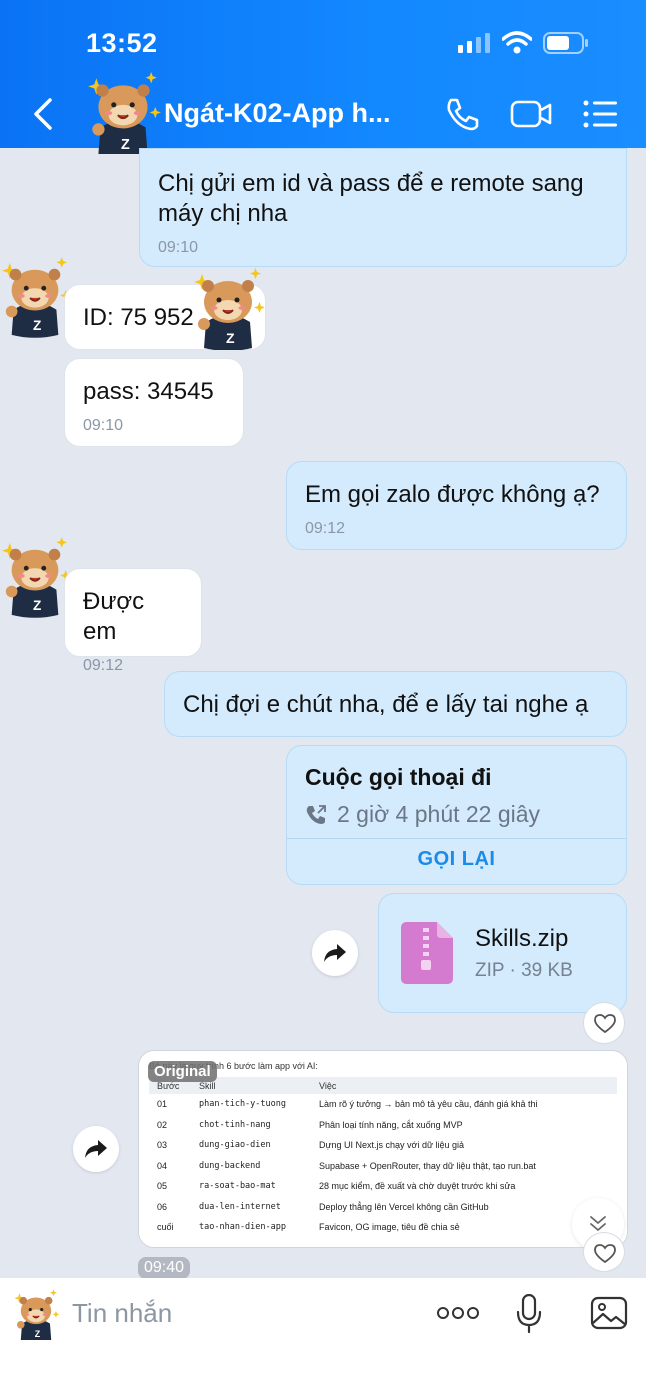 The width and height of the screenshot is (646, 1400). Describe the element at coordinates (182, 1071) in the screenshot. I see `original-badge: Original` at that location.